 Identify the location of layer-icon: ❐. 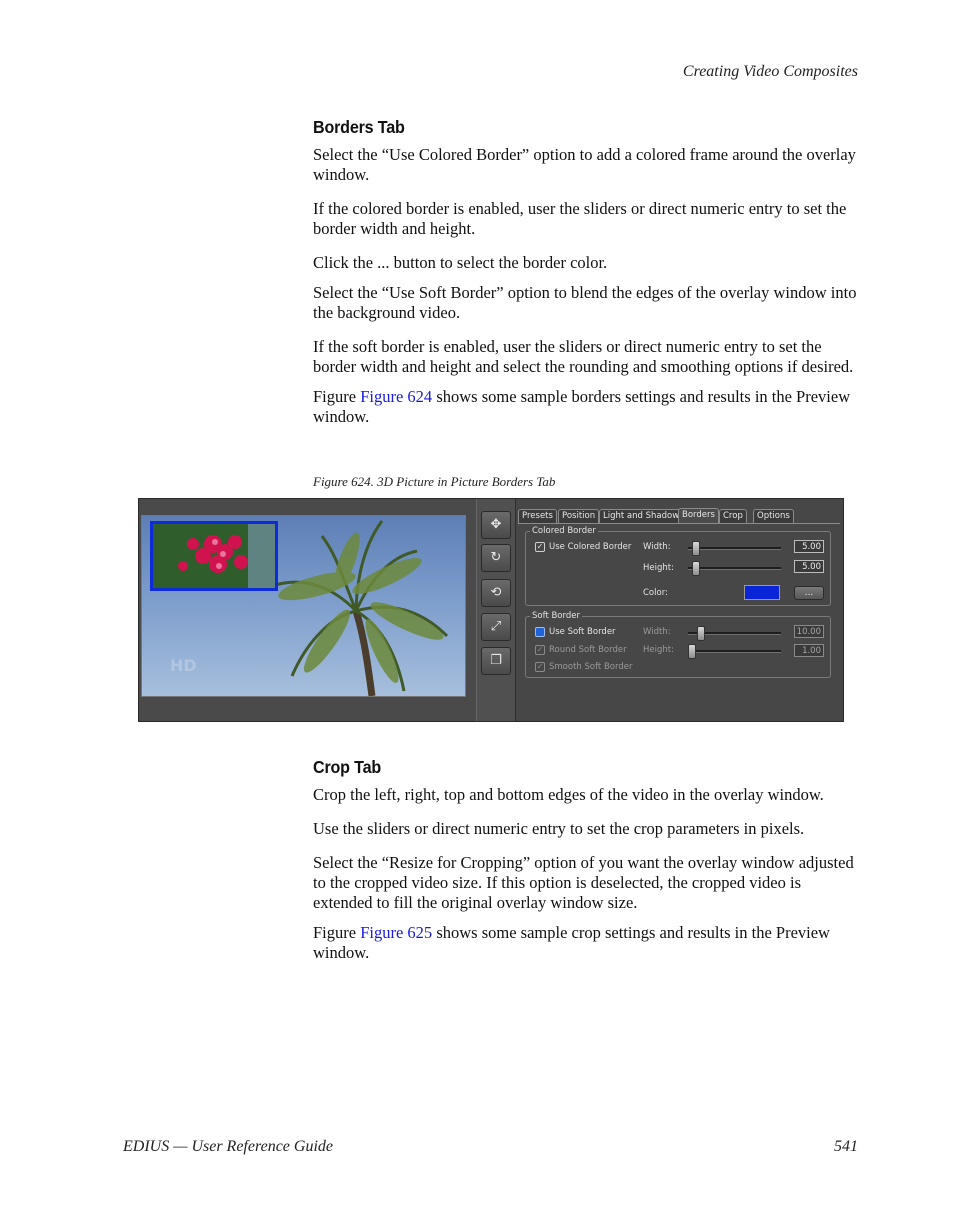
(496, 661).